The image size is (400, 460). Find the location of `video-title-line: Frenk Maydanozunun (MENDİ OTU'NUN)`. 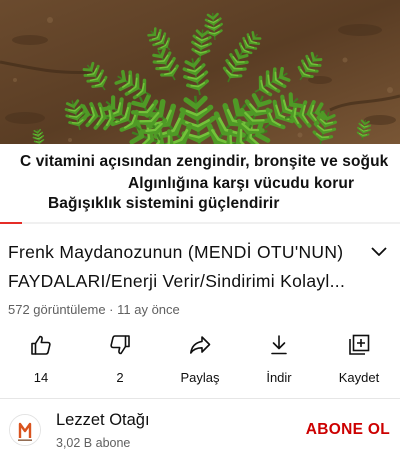

video-title-line: Frenk Maydanozunun (MENDİ OTU'NUN) is located at coordinates (176, 252).